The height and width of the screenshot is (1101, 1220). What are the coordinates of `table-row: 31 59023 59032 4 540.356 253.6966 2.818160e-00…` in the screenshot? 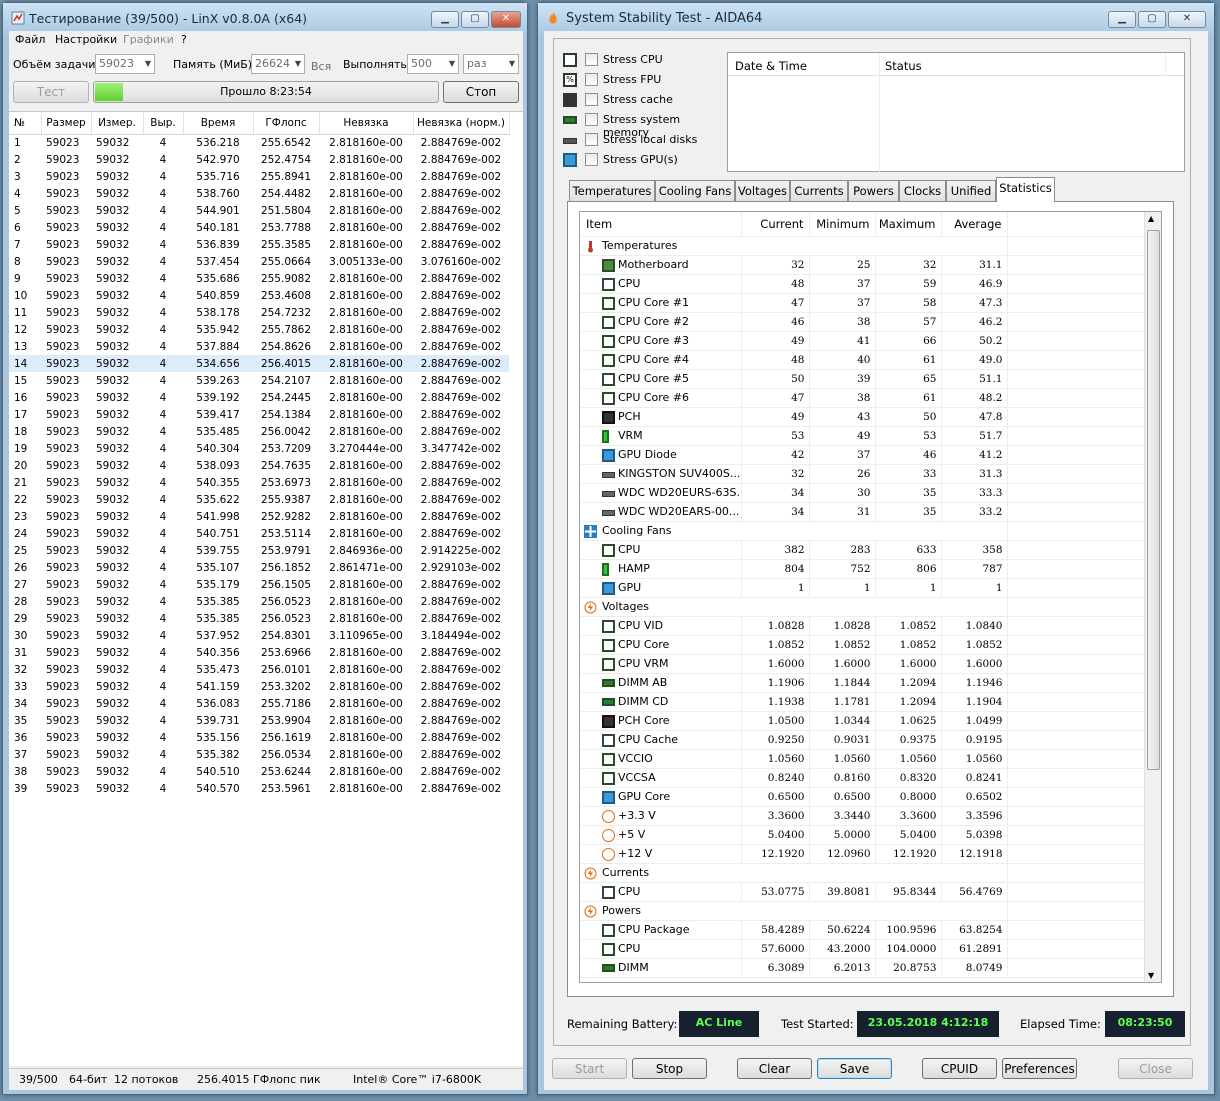 It's located at (259, 652).